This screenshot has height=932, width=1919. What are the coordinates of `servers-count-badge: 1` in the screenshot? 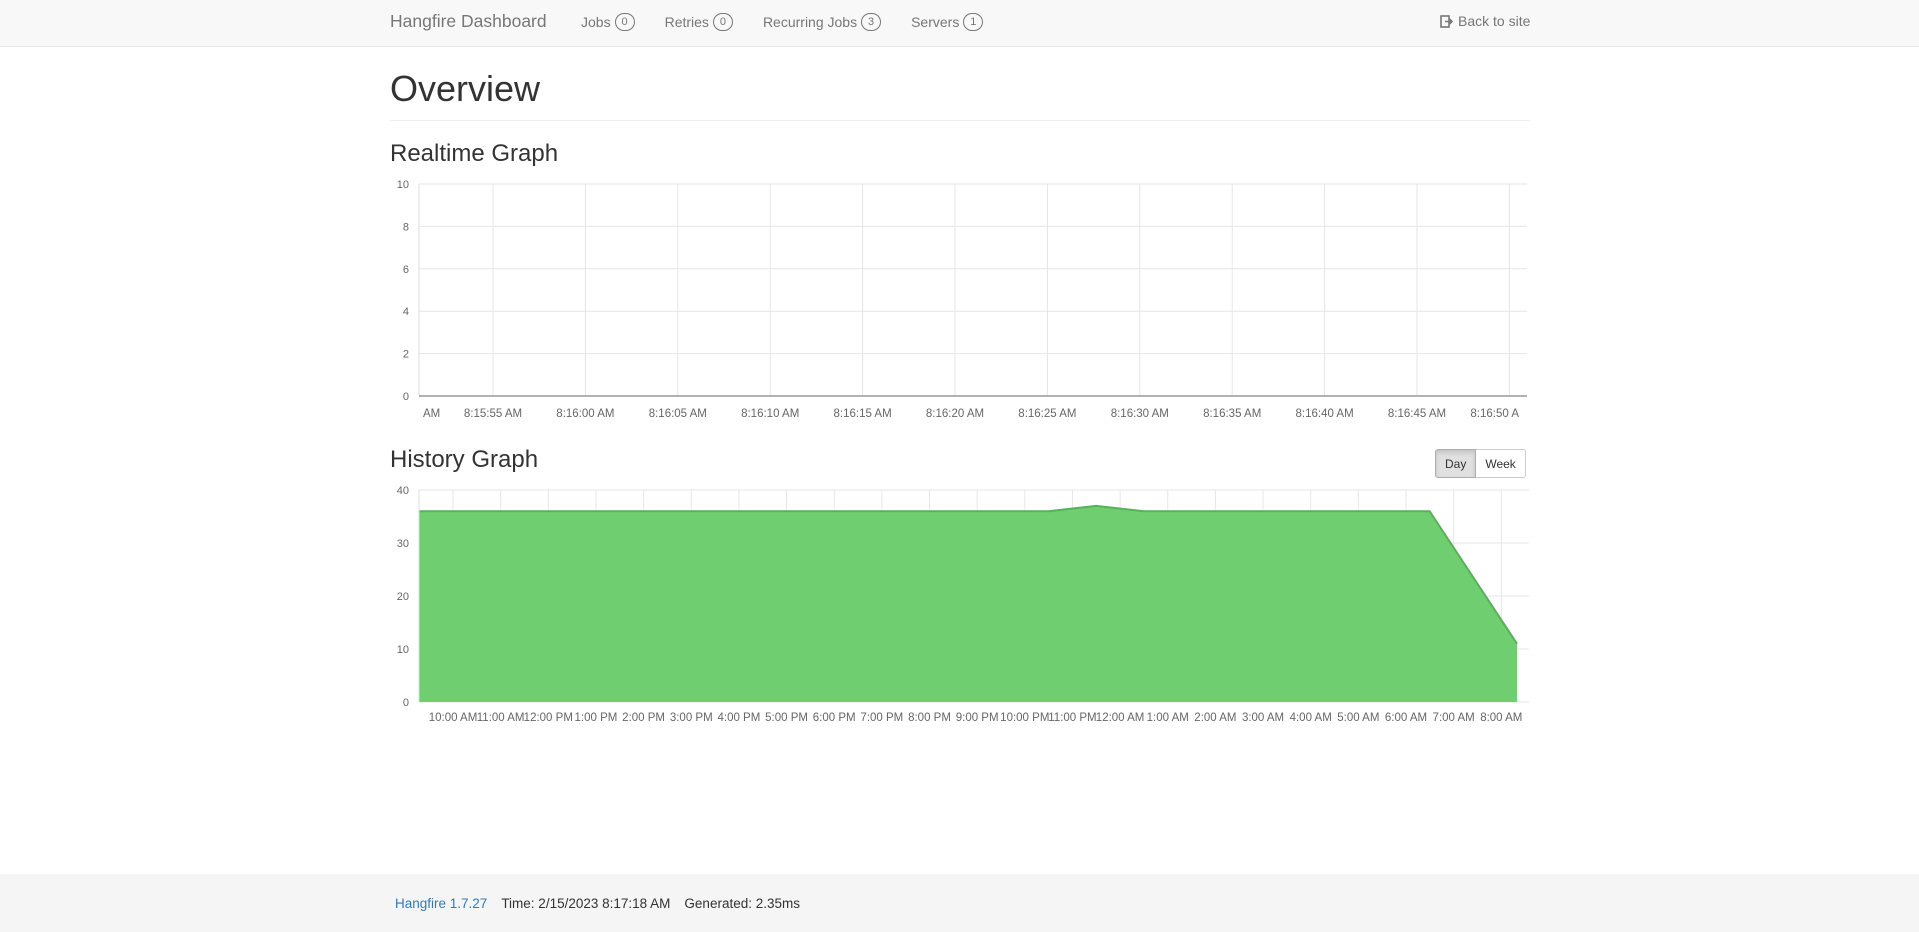 It's located at (973, 22).